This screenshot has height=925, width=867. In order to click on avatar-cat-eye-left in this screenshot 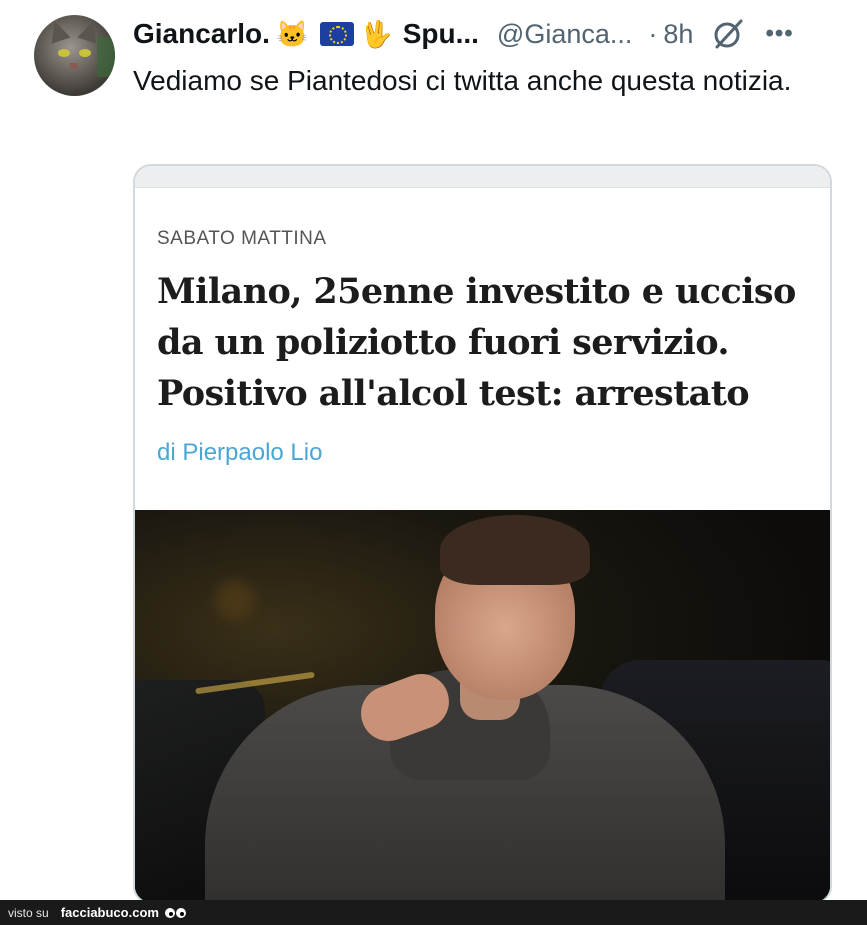, I will do `click(64, 53)`.